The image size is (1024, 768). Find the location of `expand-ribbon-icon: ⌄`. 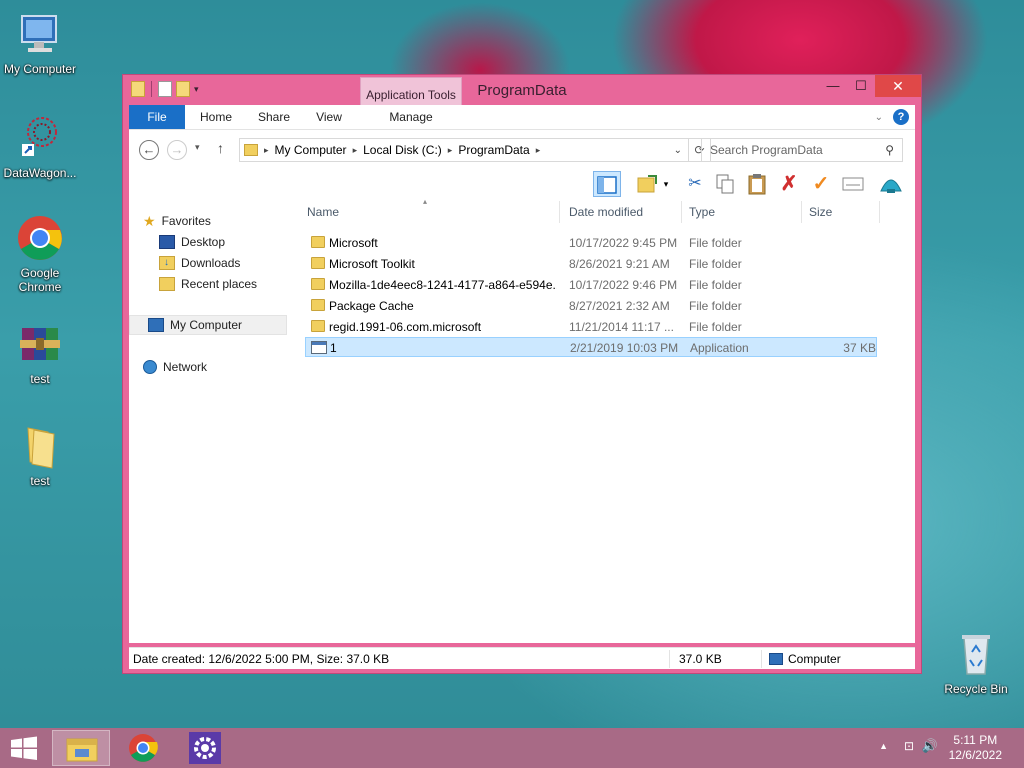

expand-ribbon-icon: ⌄ is located at coordinates (879, 117).